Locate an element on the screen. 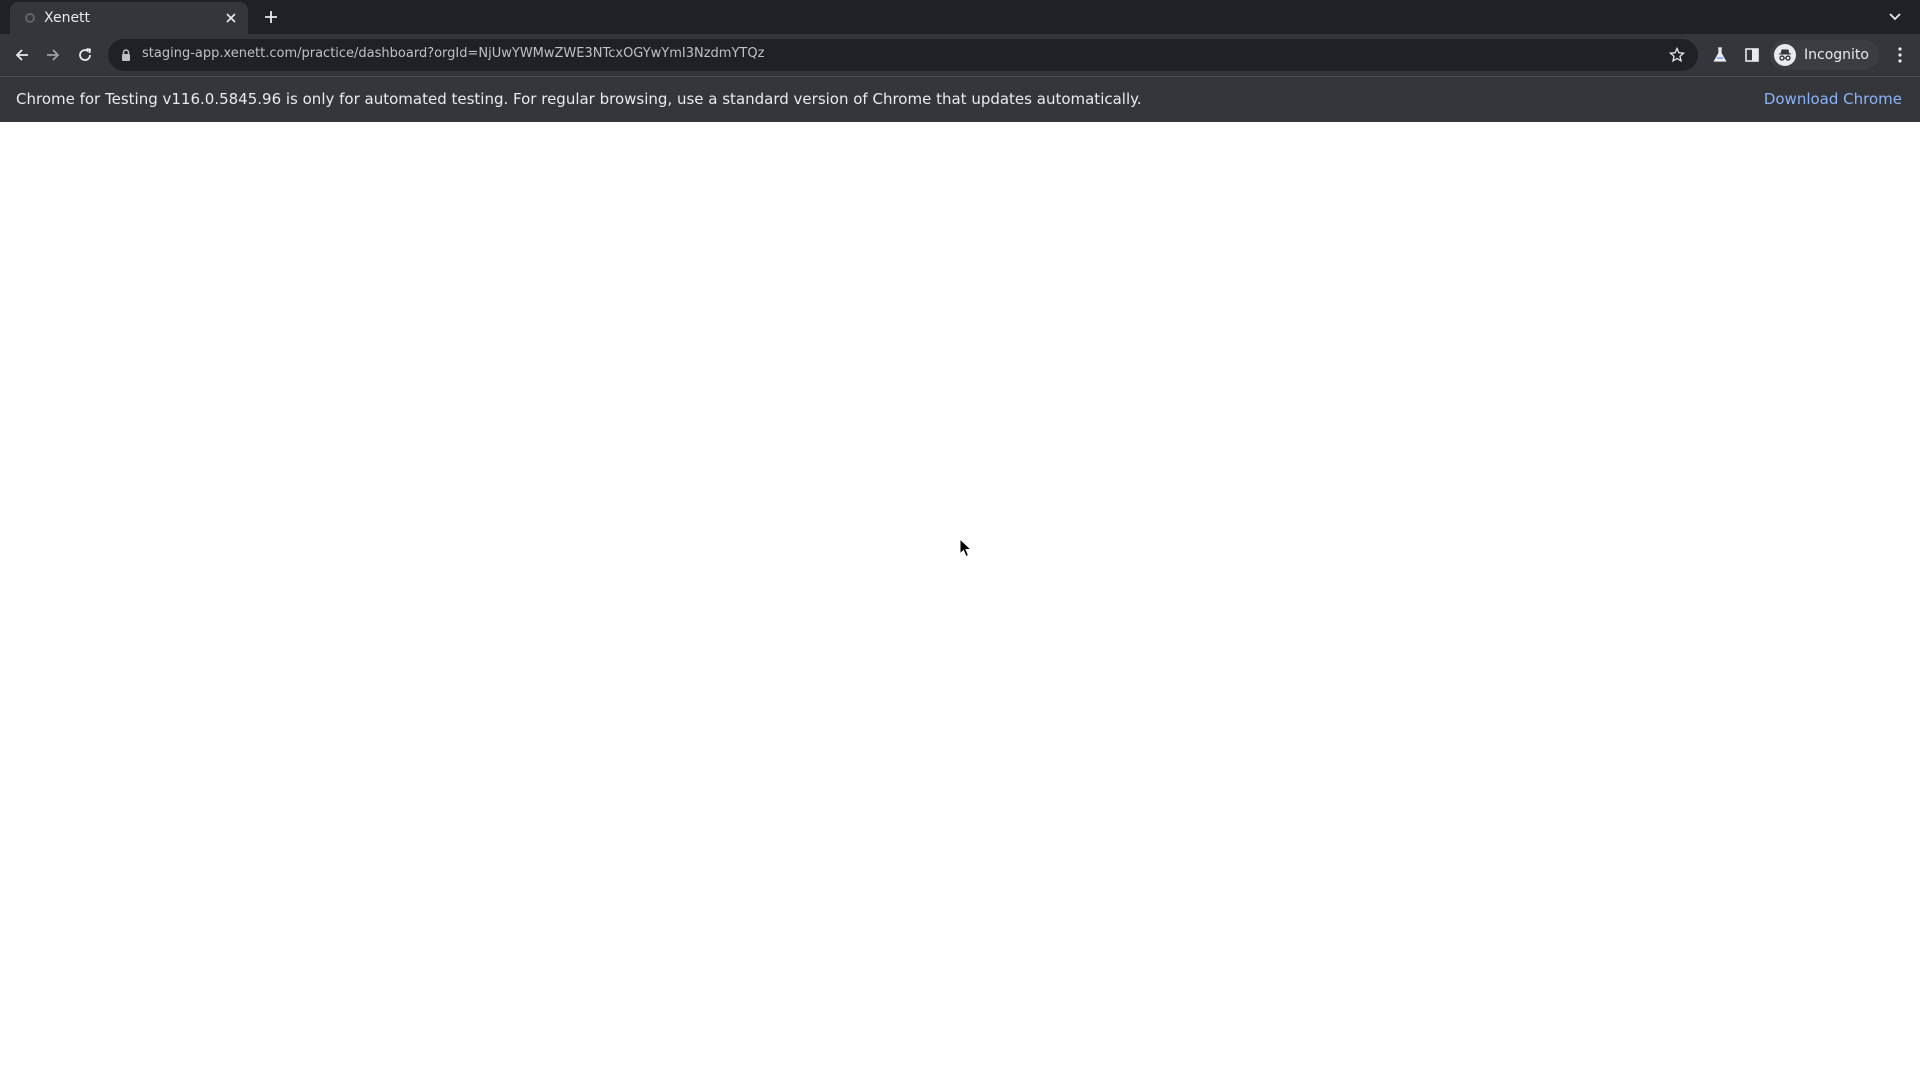  back-button is located at coordinates (22, 55).